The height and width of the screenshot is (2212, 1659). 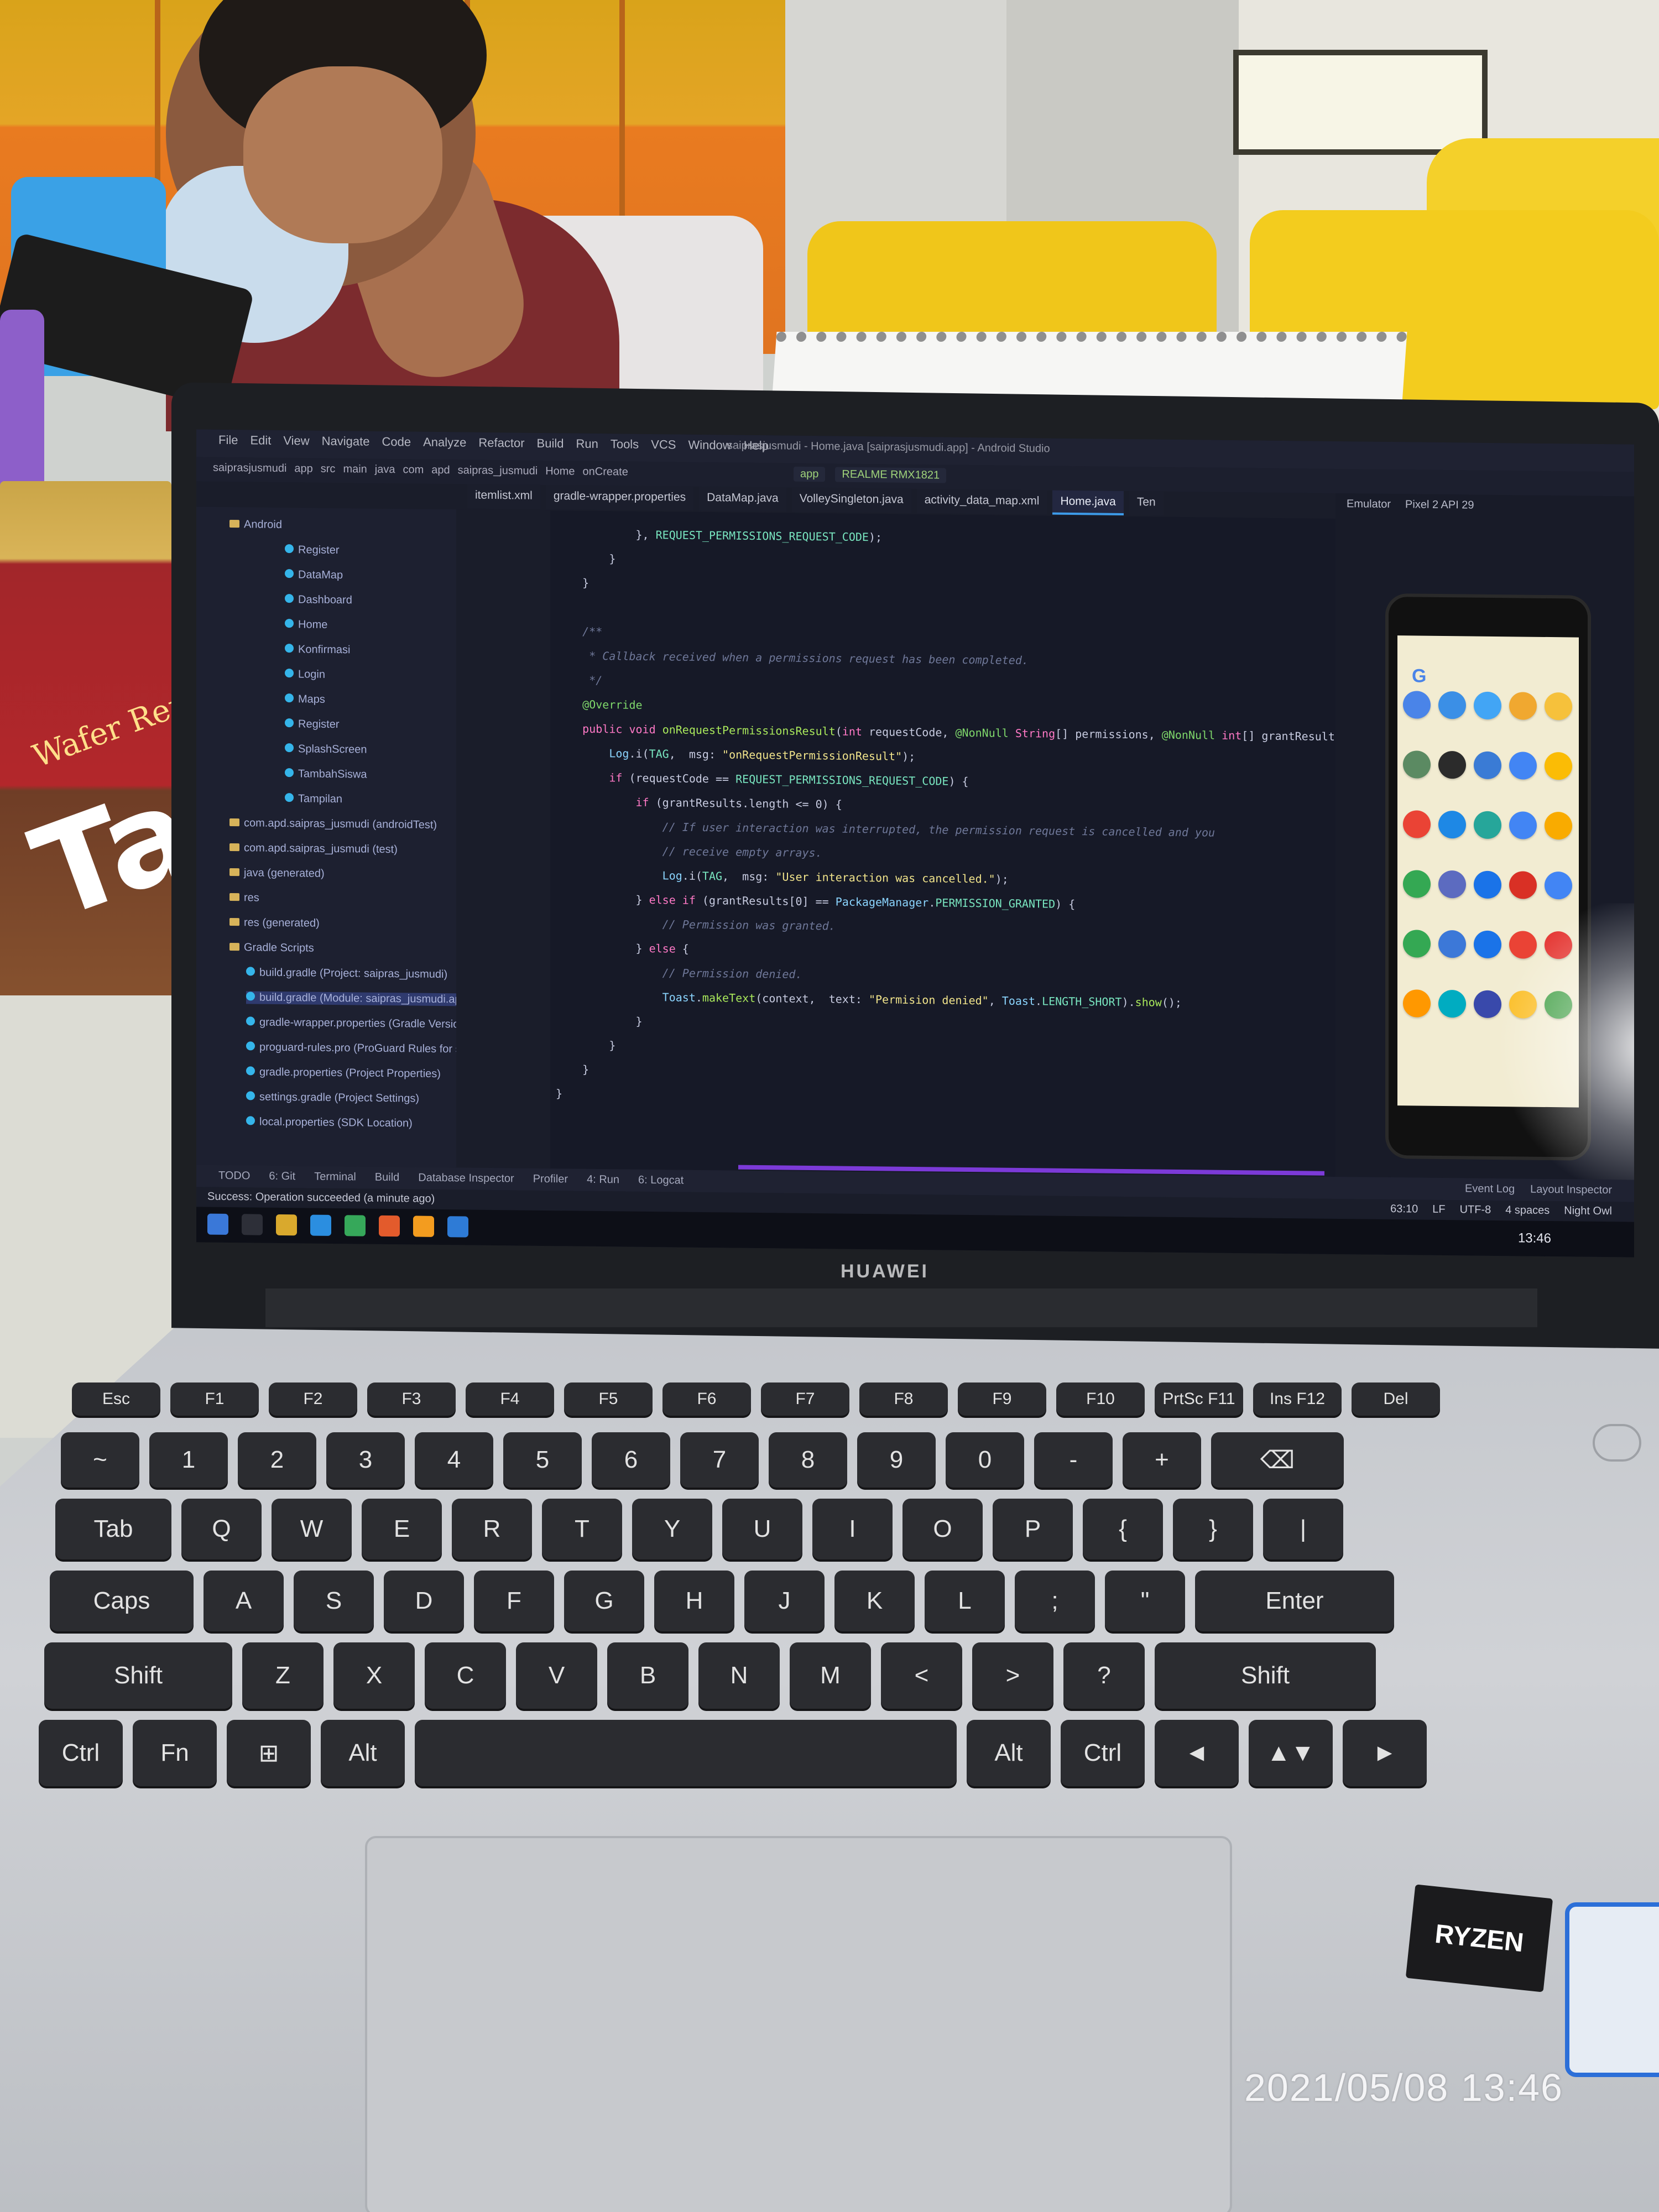 I want to click on menu-item: Edit, so click(x=260, y=440).